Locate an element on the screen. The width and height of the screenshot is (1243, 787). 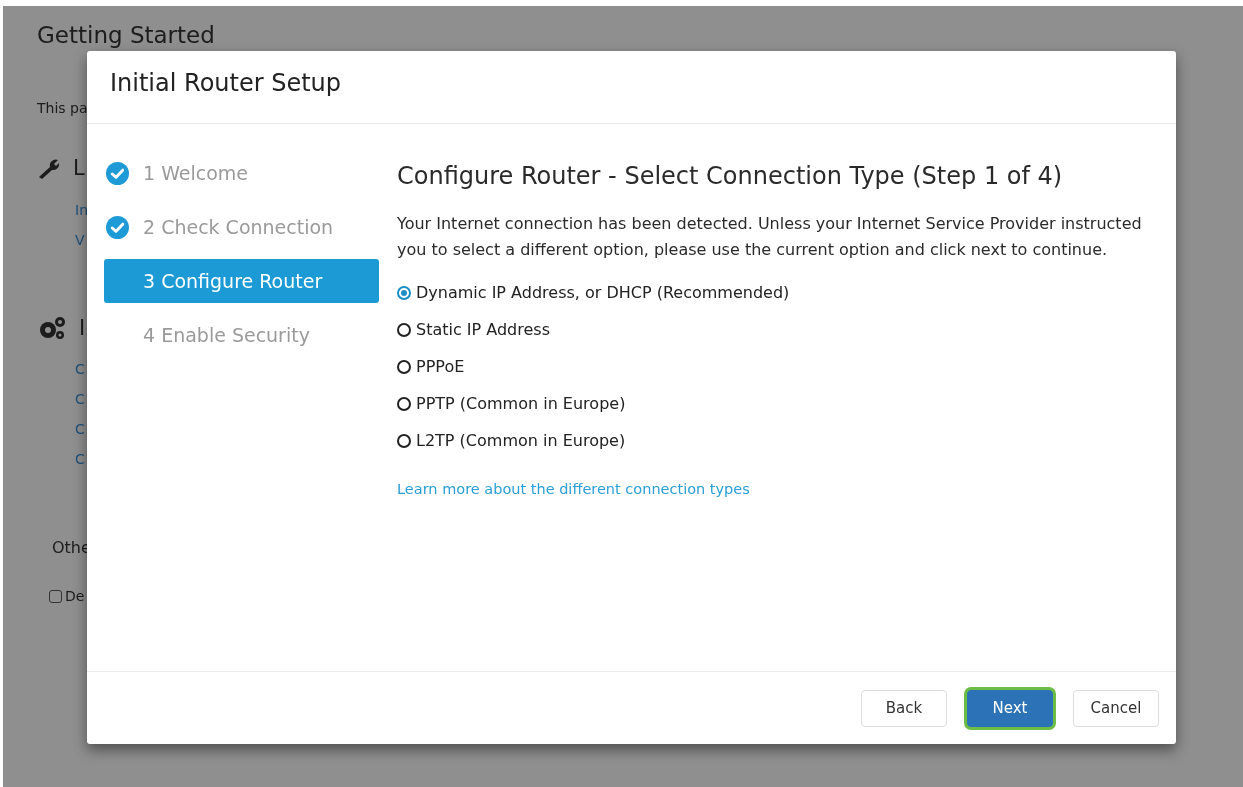
checkbox is located at coordinates (55, 596).